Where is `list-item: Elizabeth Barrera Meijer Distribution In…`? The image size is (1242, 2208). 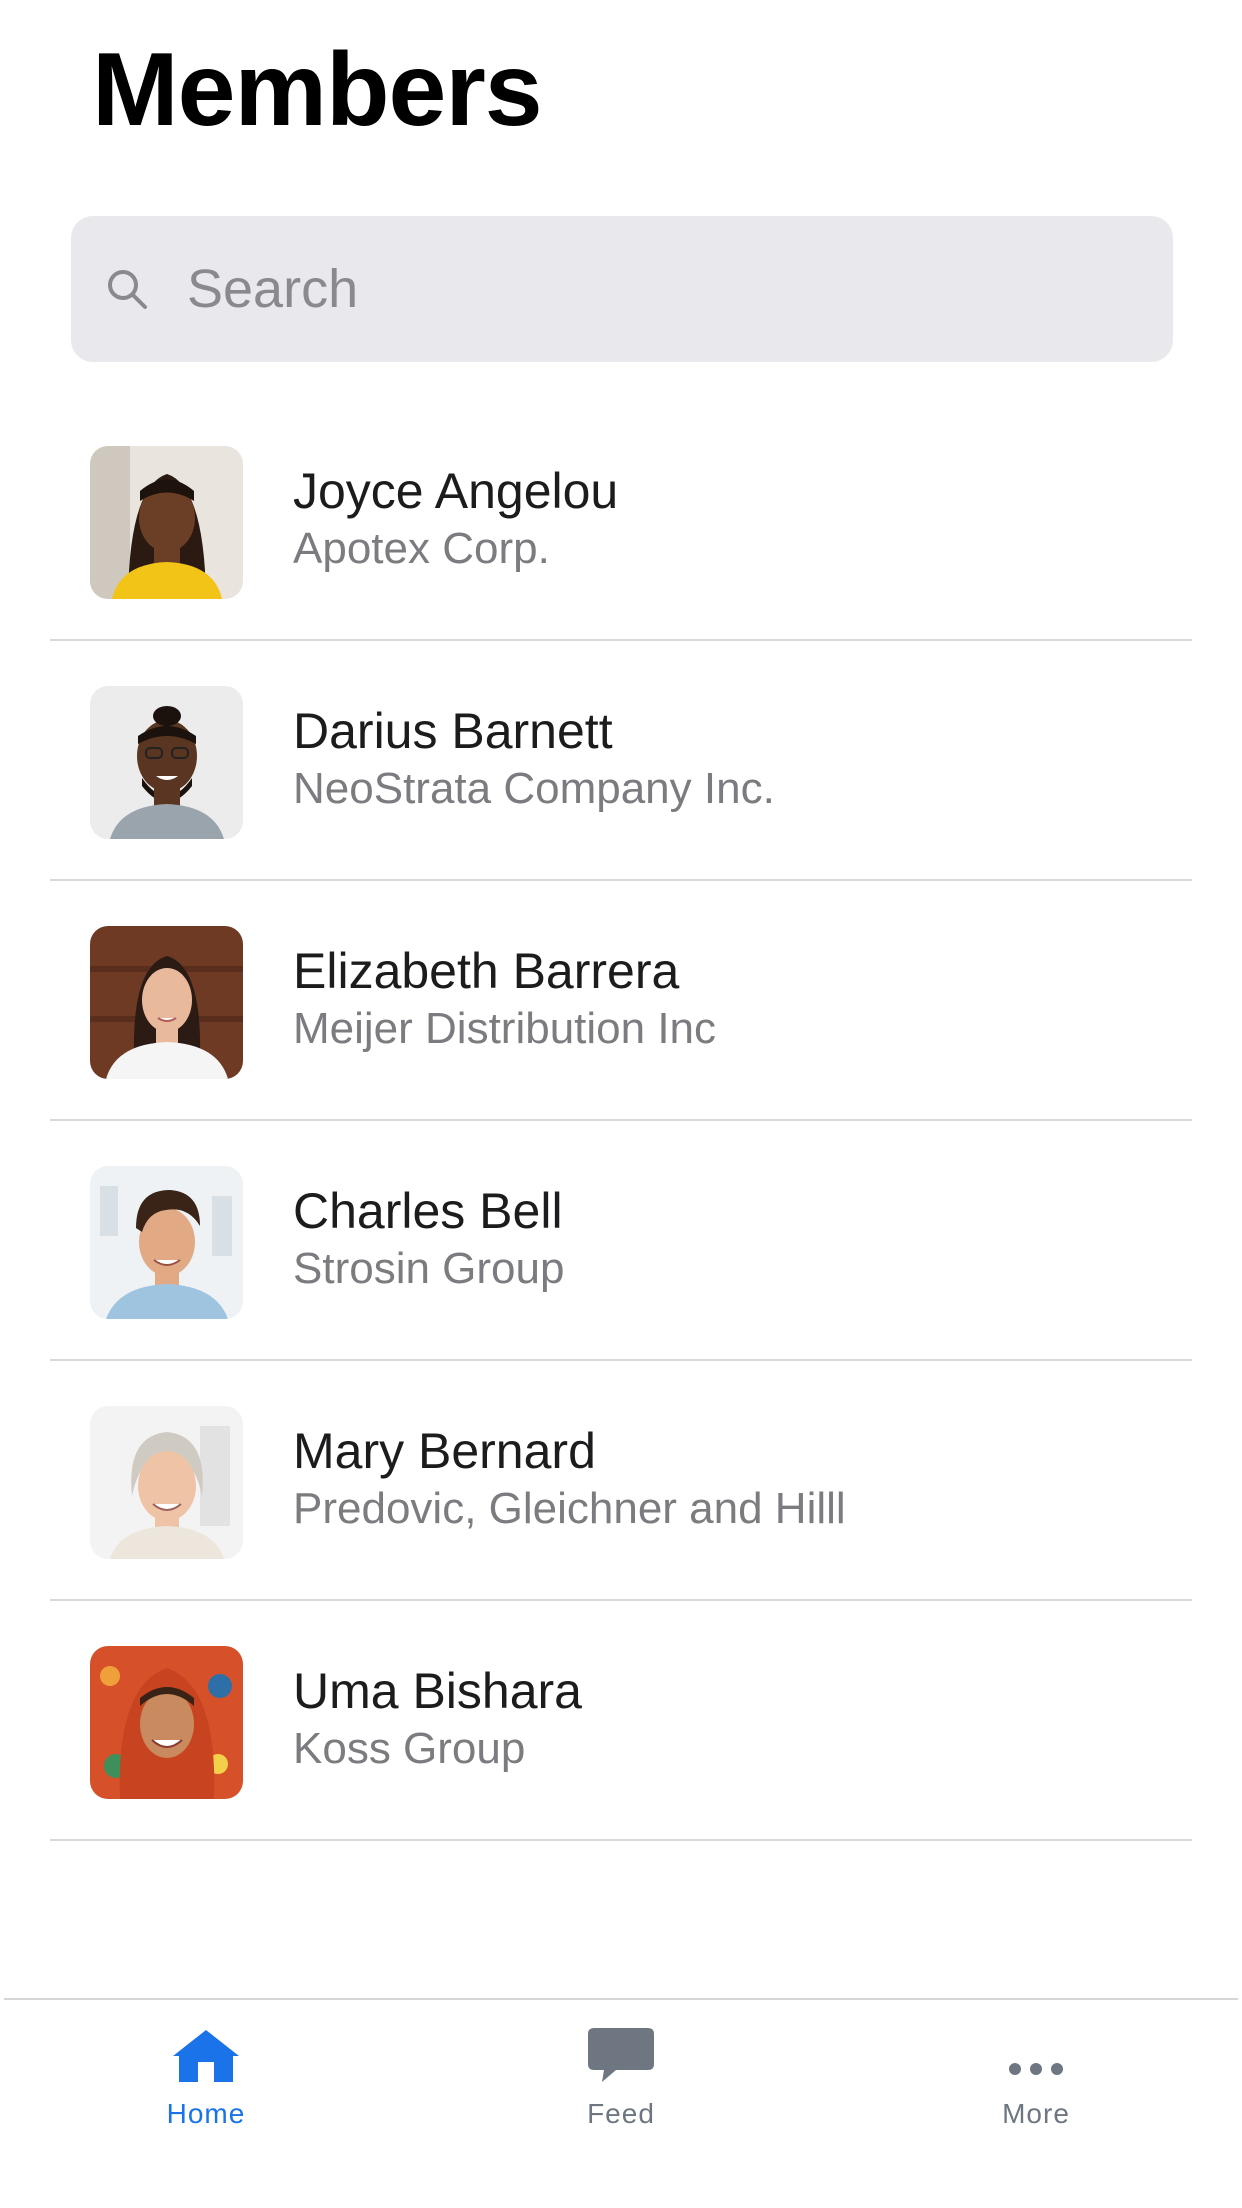 list-item: Elizabeth Barrera Meijer Distribution In… is located at coordinates (621, 1001).